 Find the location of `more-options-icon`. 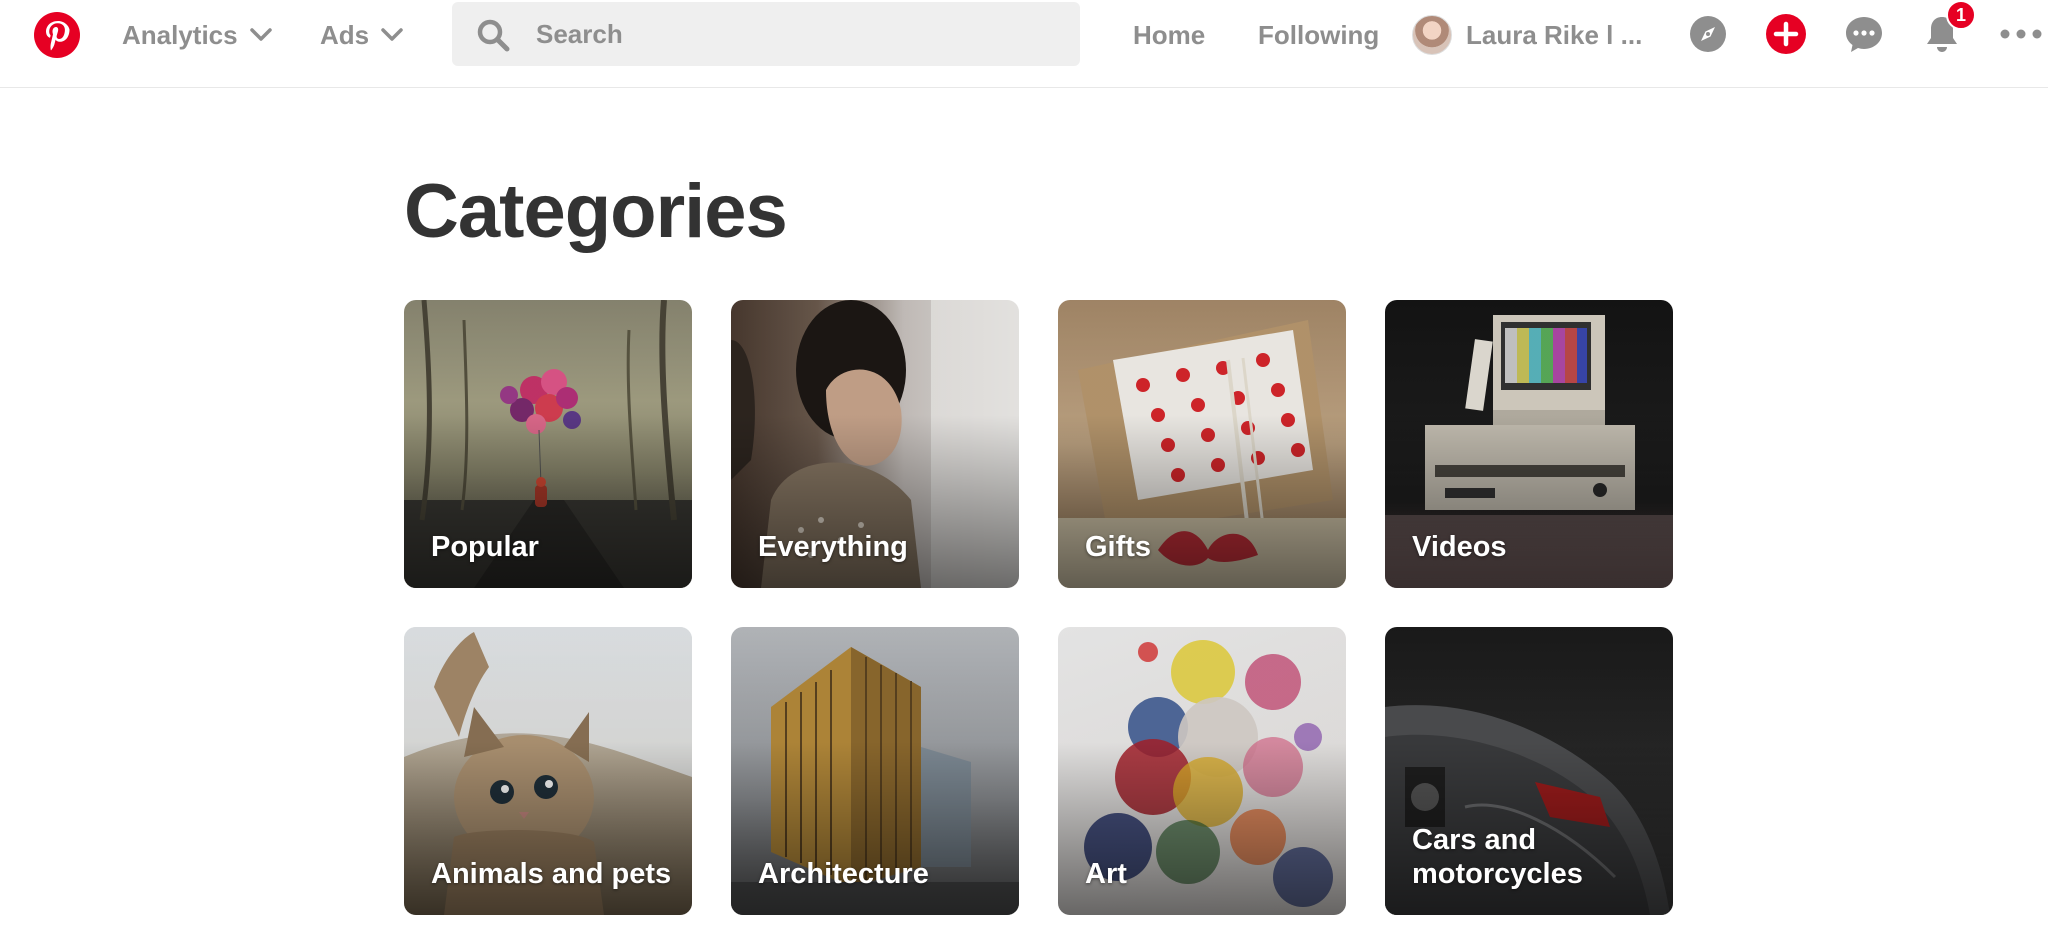

more-options-icon is located at coordinates (2021, 34).